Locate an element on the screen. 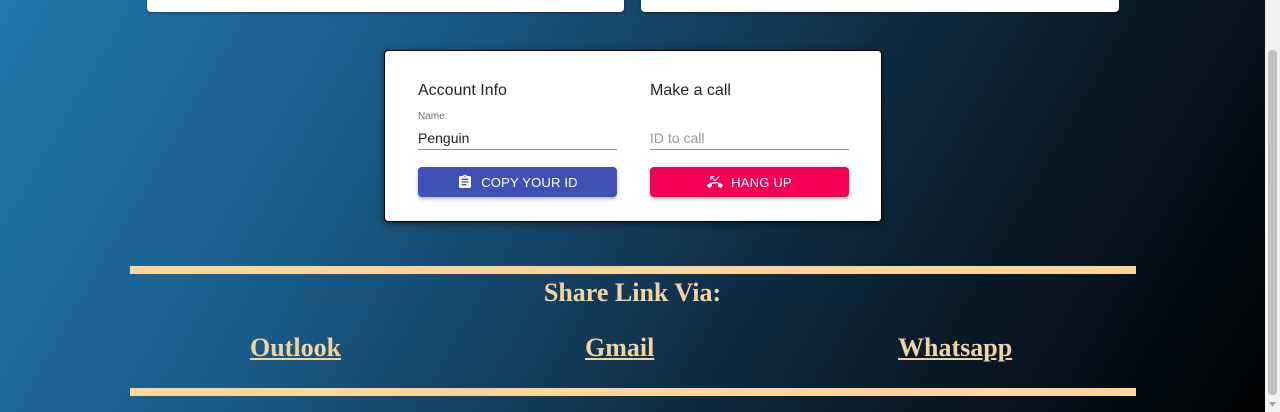 The height and width of the screenshot is (412, 1280). video-card-right is located at coordinates (880, 6).